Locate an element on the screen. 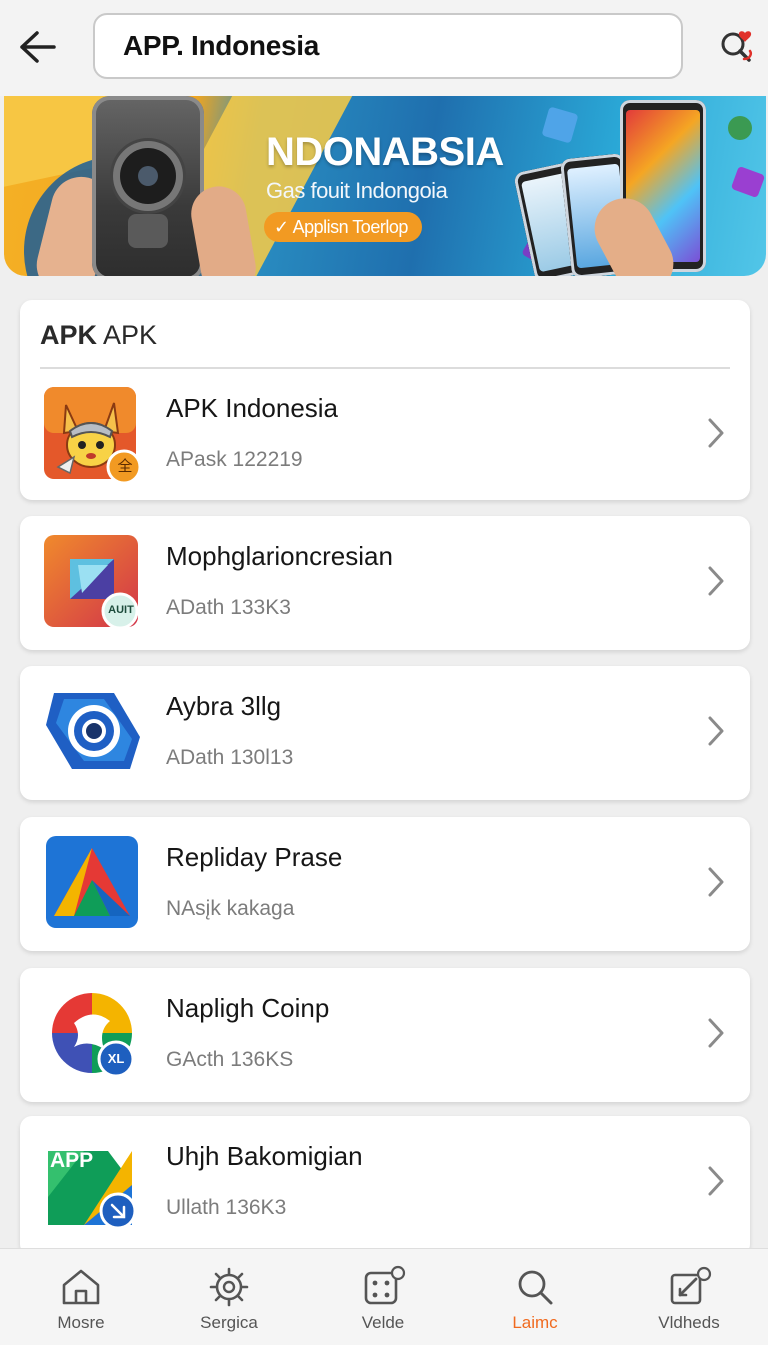 The image size is (768, 1345). bottom-navigation: Mosre Sergica Velde Laimc Vldheds is located at coordinates (384, 1296).